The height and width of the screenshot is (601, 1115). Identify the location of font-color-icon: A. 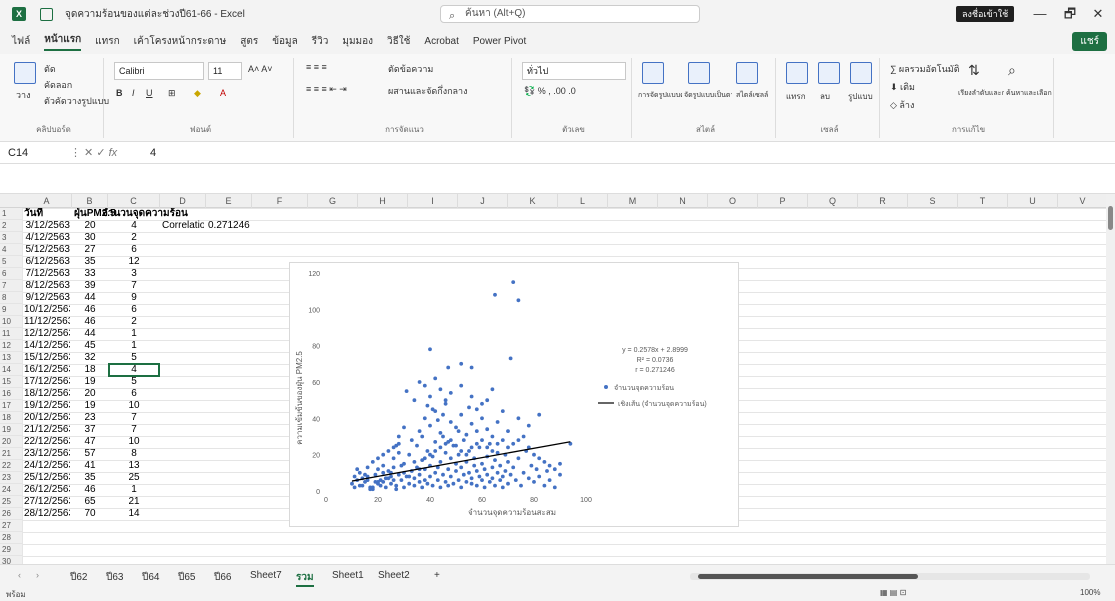
(223, 93).